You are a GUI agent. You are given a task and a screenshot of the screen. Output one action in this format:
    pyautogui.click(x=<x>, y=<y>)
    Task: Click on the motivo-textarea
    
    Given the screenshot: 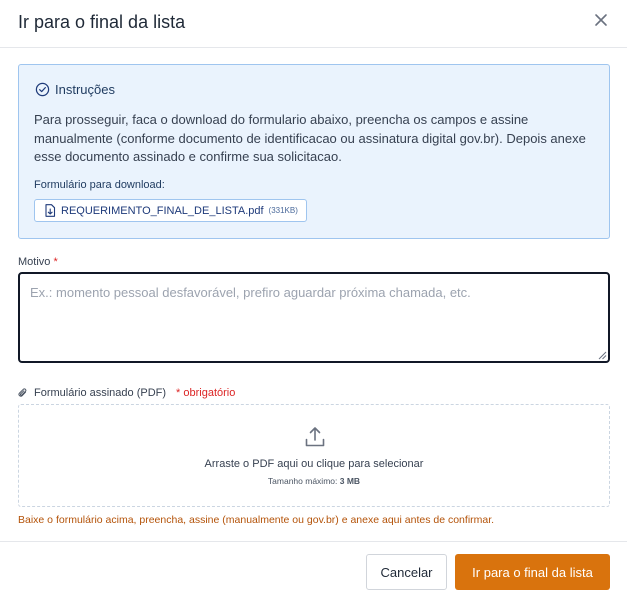 What is the action you would take?
    pyautogui.click(x=314, y=317)
    